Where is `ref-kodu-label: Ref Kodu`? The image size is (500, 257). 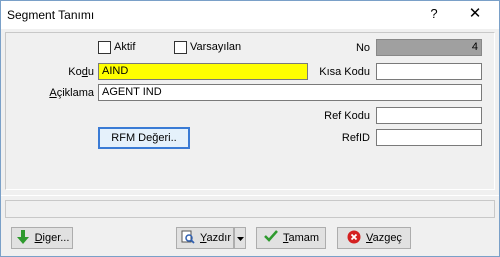 ref-kodu-label: Ref Kodu is located at coordinates (347, 116).